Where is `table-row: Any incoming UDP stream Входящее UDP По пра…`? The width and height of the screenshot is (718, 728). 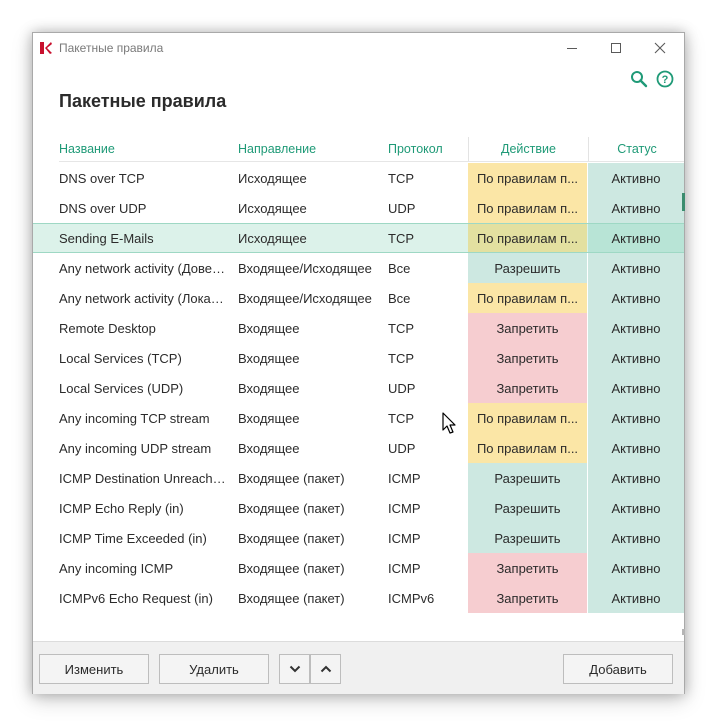 table-row: Any incoming UDP stream Входящее UDP По пра… is located at coordinates (358, 448).